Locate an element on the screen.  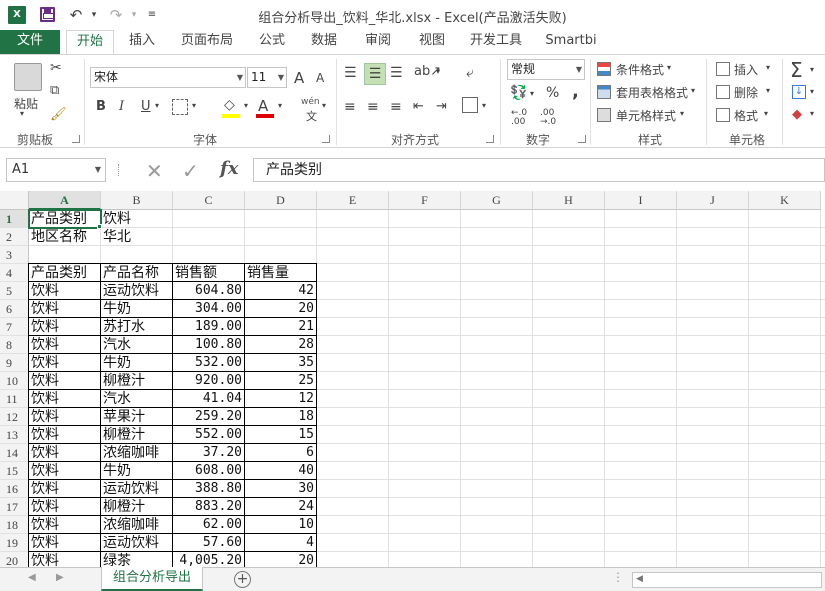
row-header: 1 is located at coordinates (14, 219).